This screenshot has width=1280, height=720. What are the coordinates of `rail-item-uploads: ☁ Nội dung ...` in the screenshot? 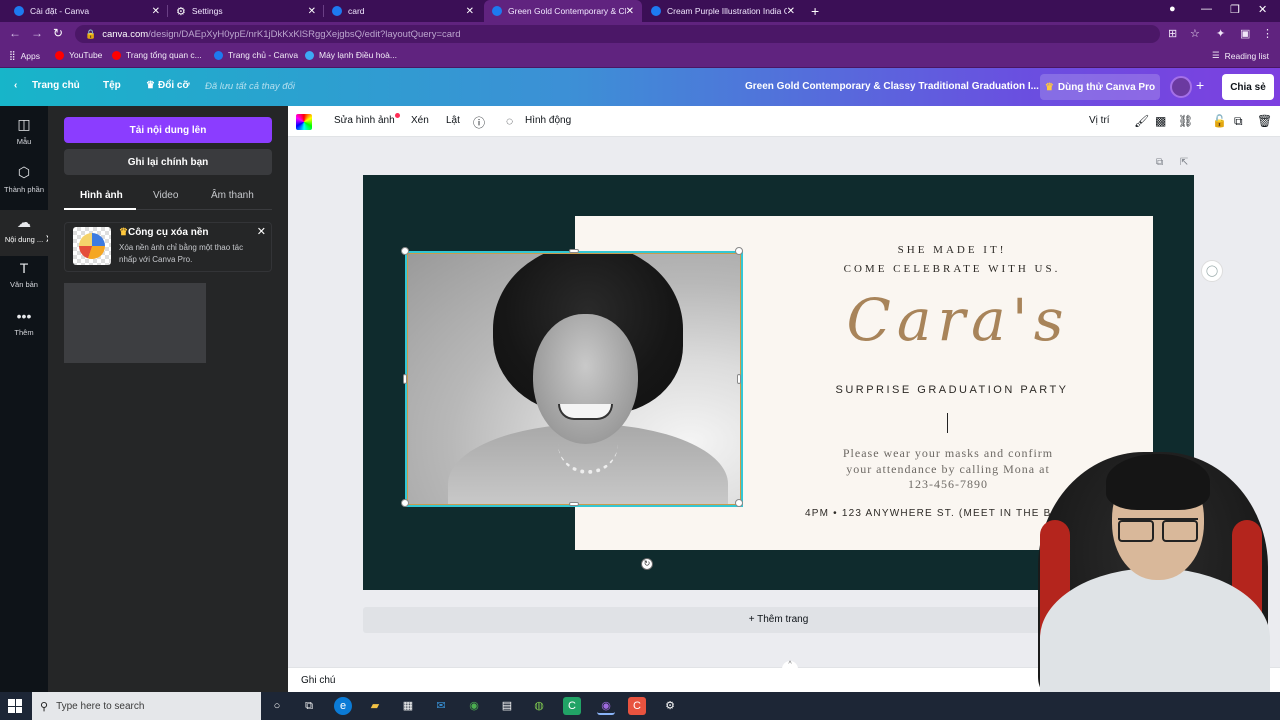 It's located at (24, 233).